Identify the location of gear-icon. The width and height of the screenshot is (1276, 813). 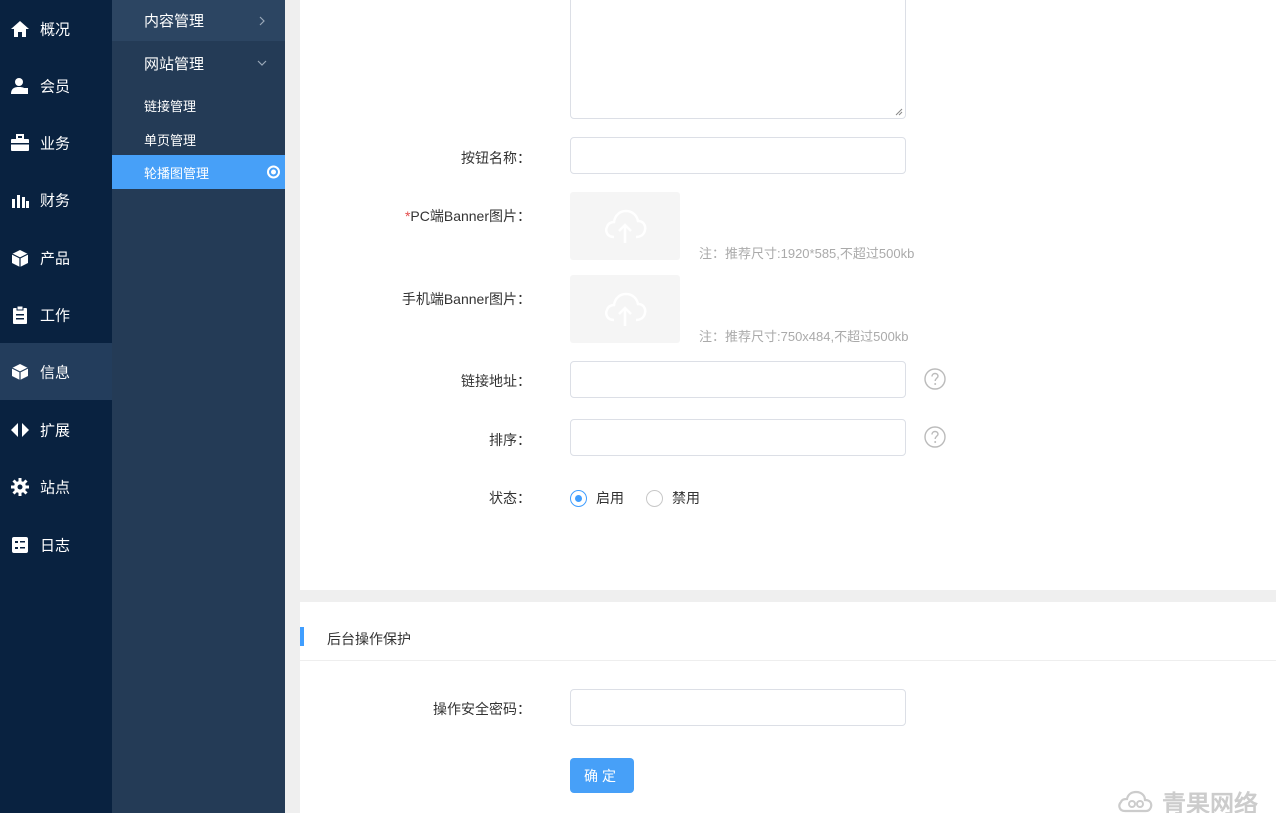
(20, 486).